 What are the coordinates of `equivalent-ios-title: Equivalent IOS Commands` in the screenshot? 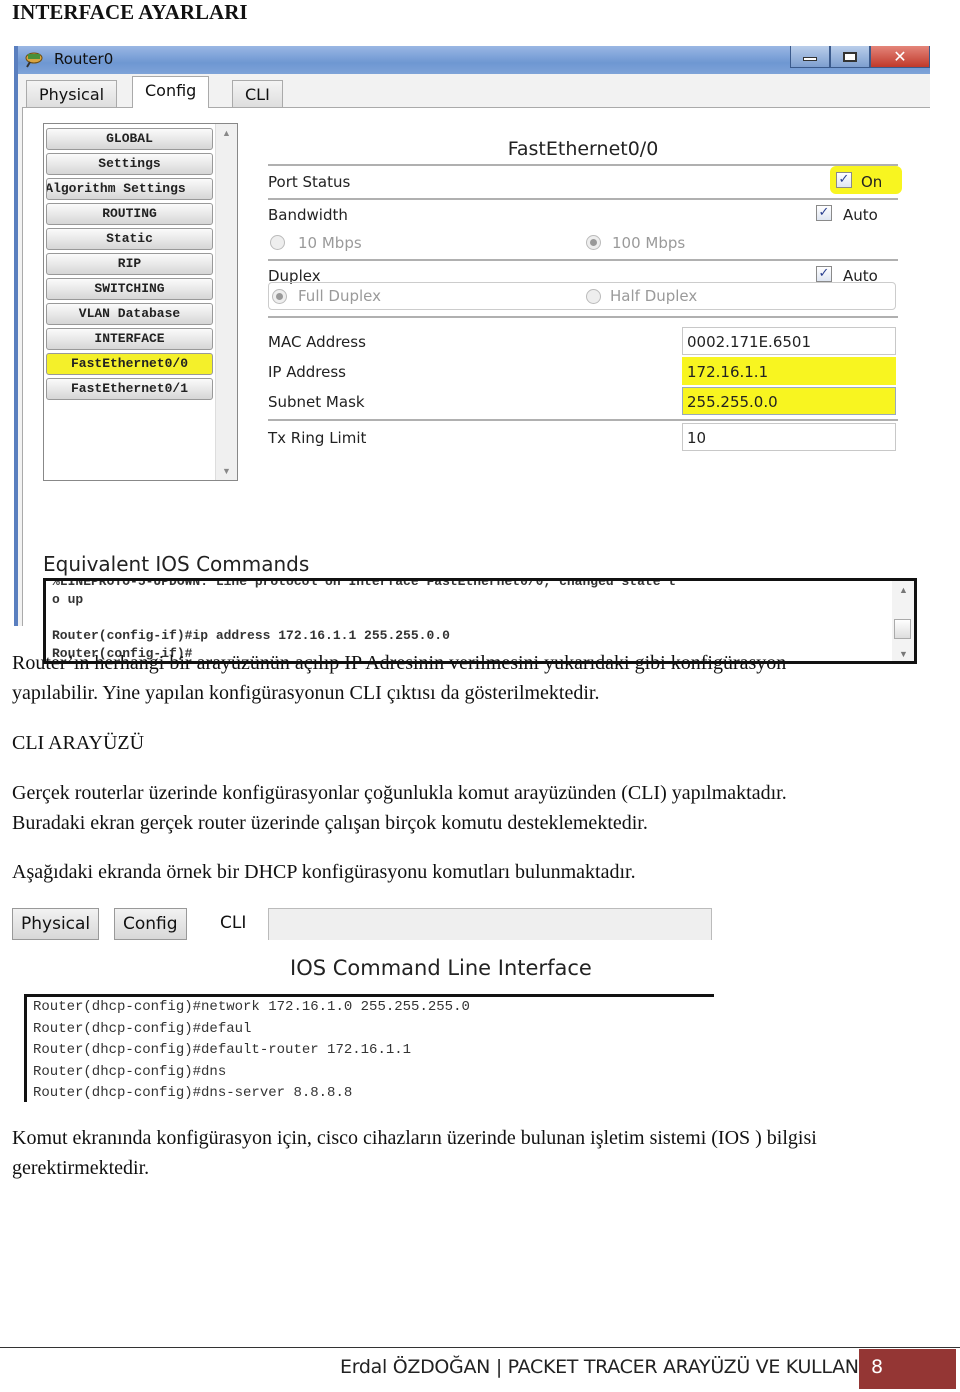 It's located at (176, 564).